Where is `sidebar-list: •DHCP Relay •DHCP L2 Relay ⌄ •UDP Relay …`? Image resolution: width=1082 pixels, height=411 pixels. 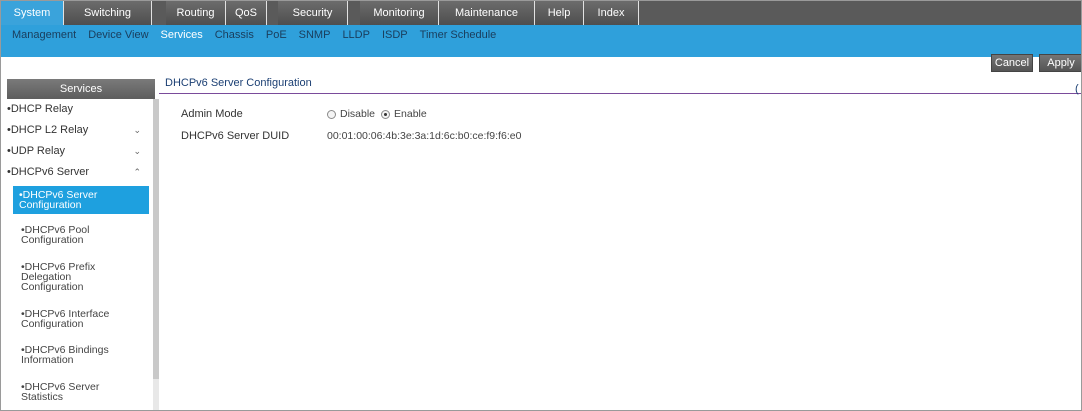 sidebar-list: •DHCP Relay •DHCP L2 Relay ⌄ •UDP Relay … is located at coordinates (81, 254).